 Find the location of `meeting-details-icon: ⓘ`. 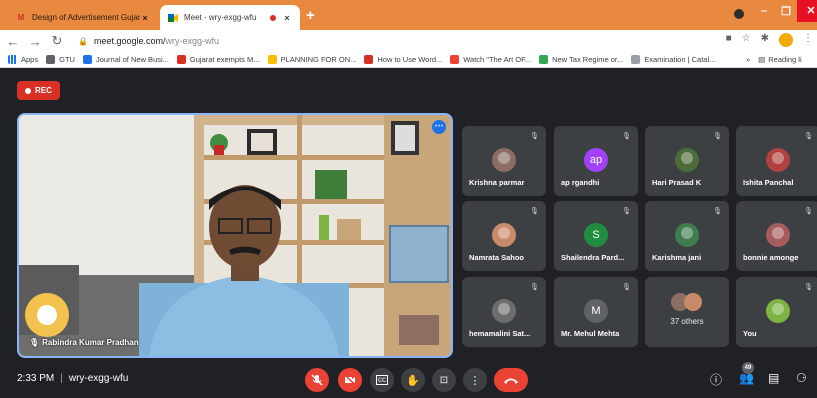

meeting-details-icon: ⓘ is located at coordinates (716, 379).